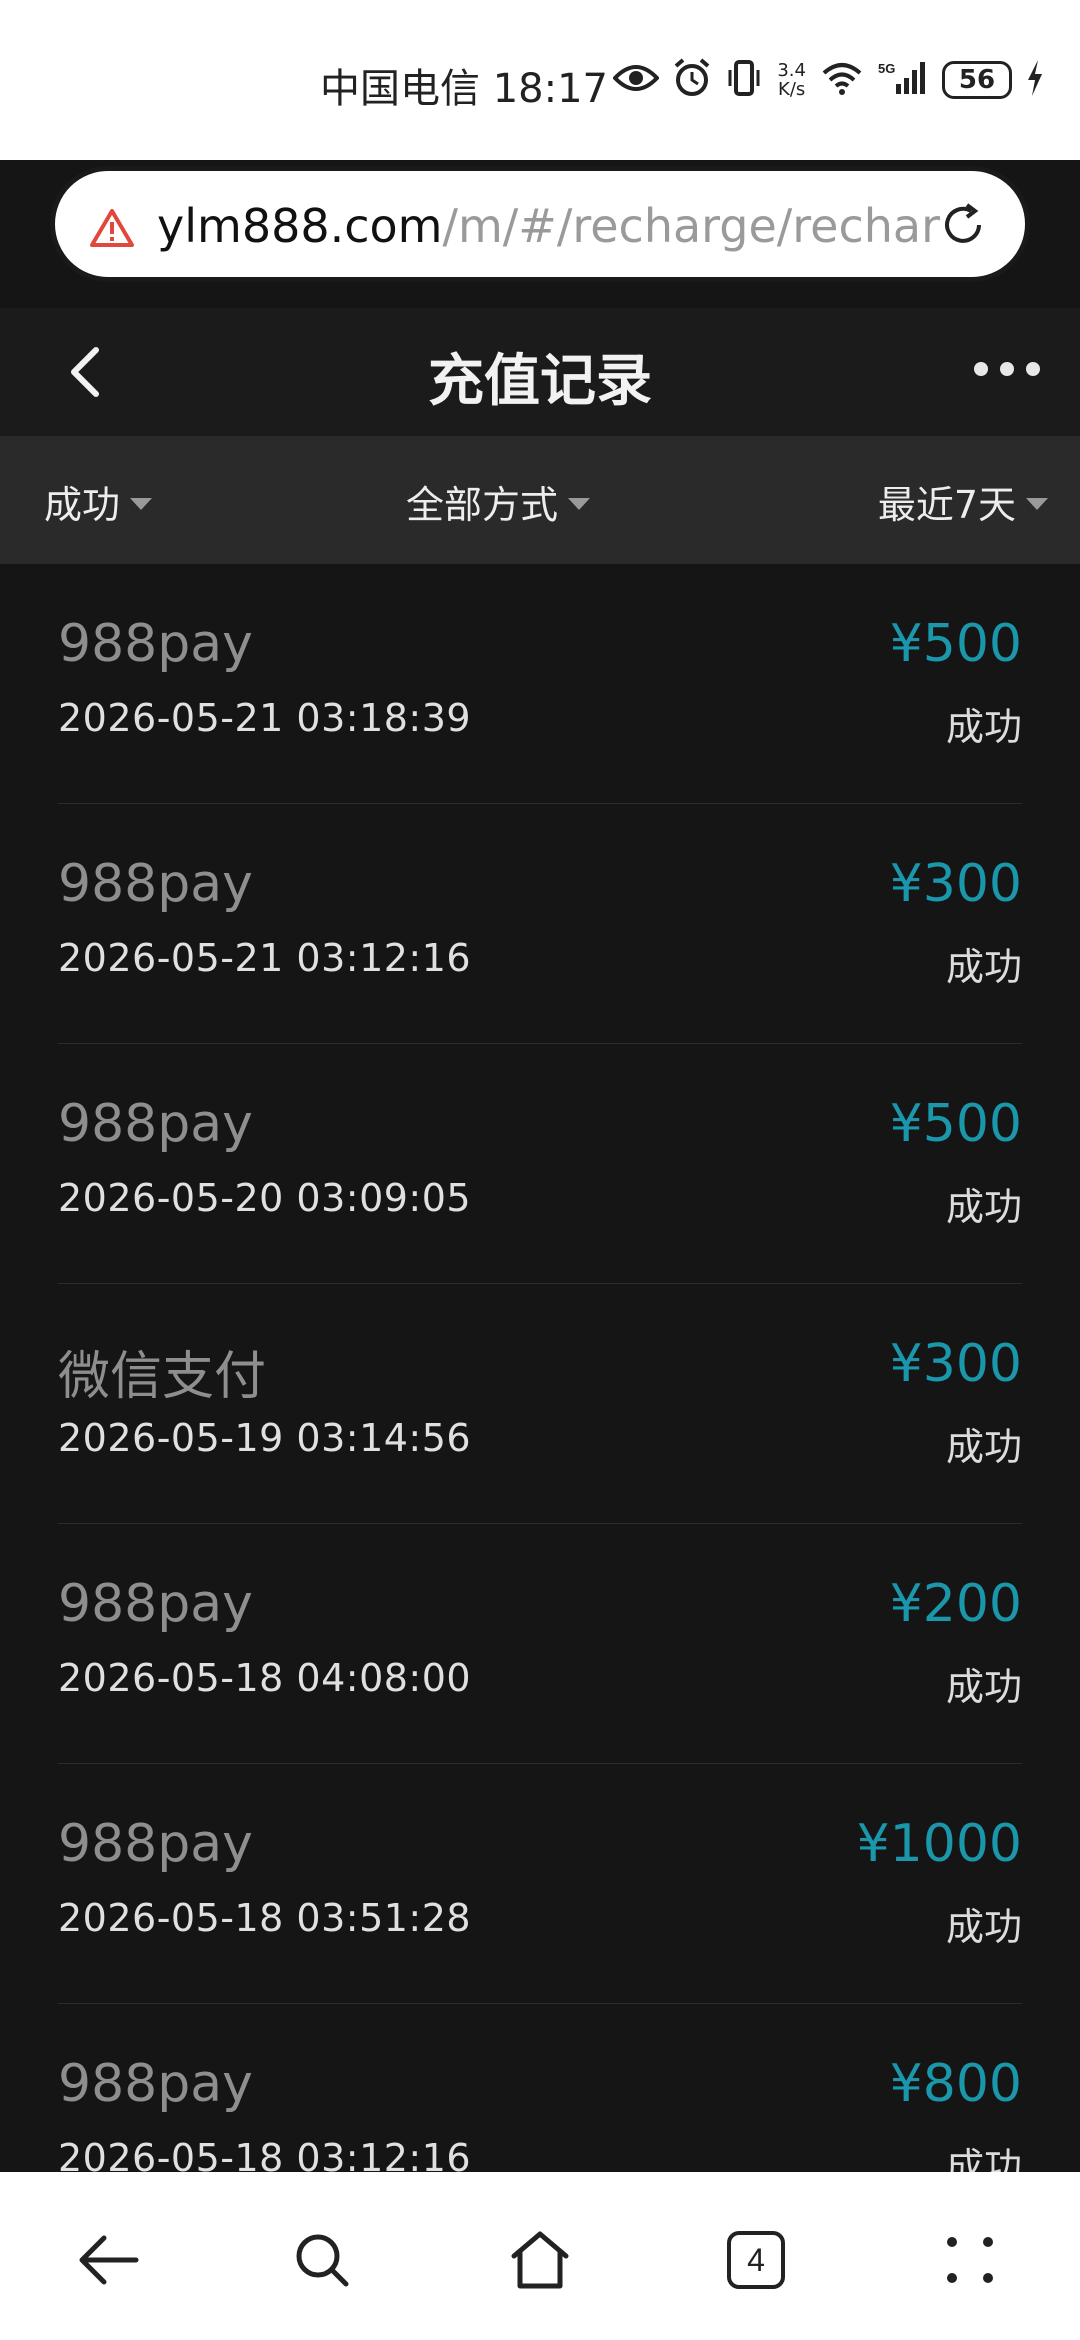 This screenshot has width=1080, height=2340. Describe the element at coordinates (265, 1918) in the screenshot. I see `record-time: 2026-05-18 03:51:28` at that location.